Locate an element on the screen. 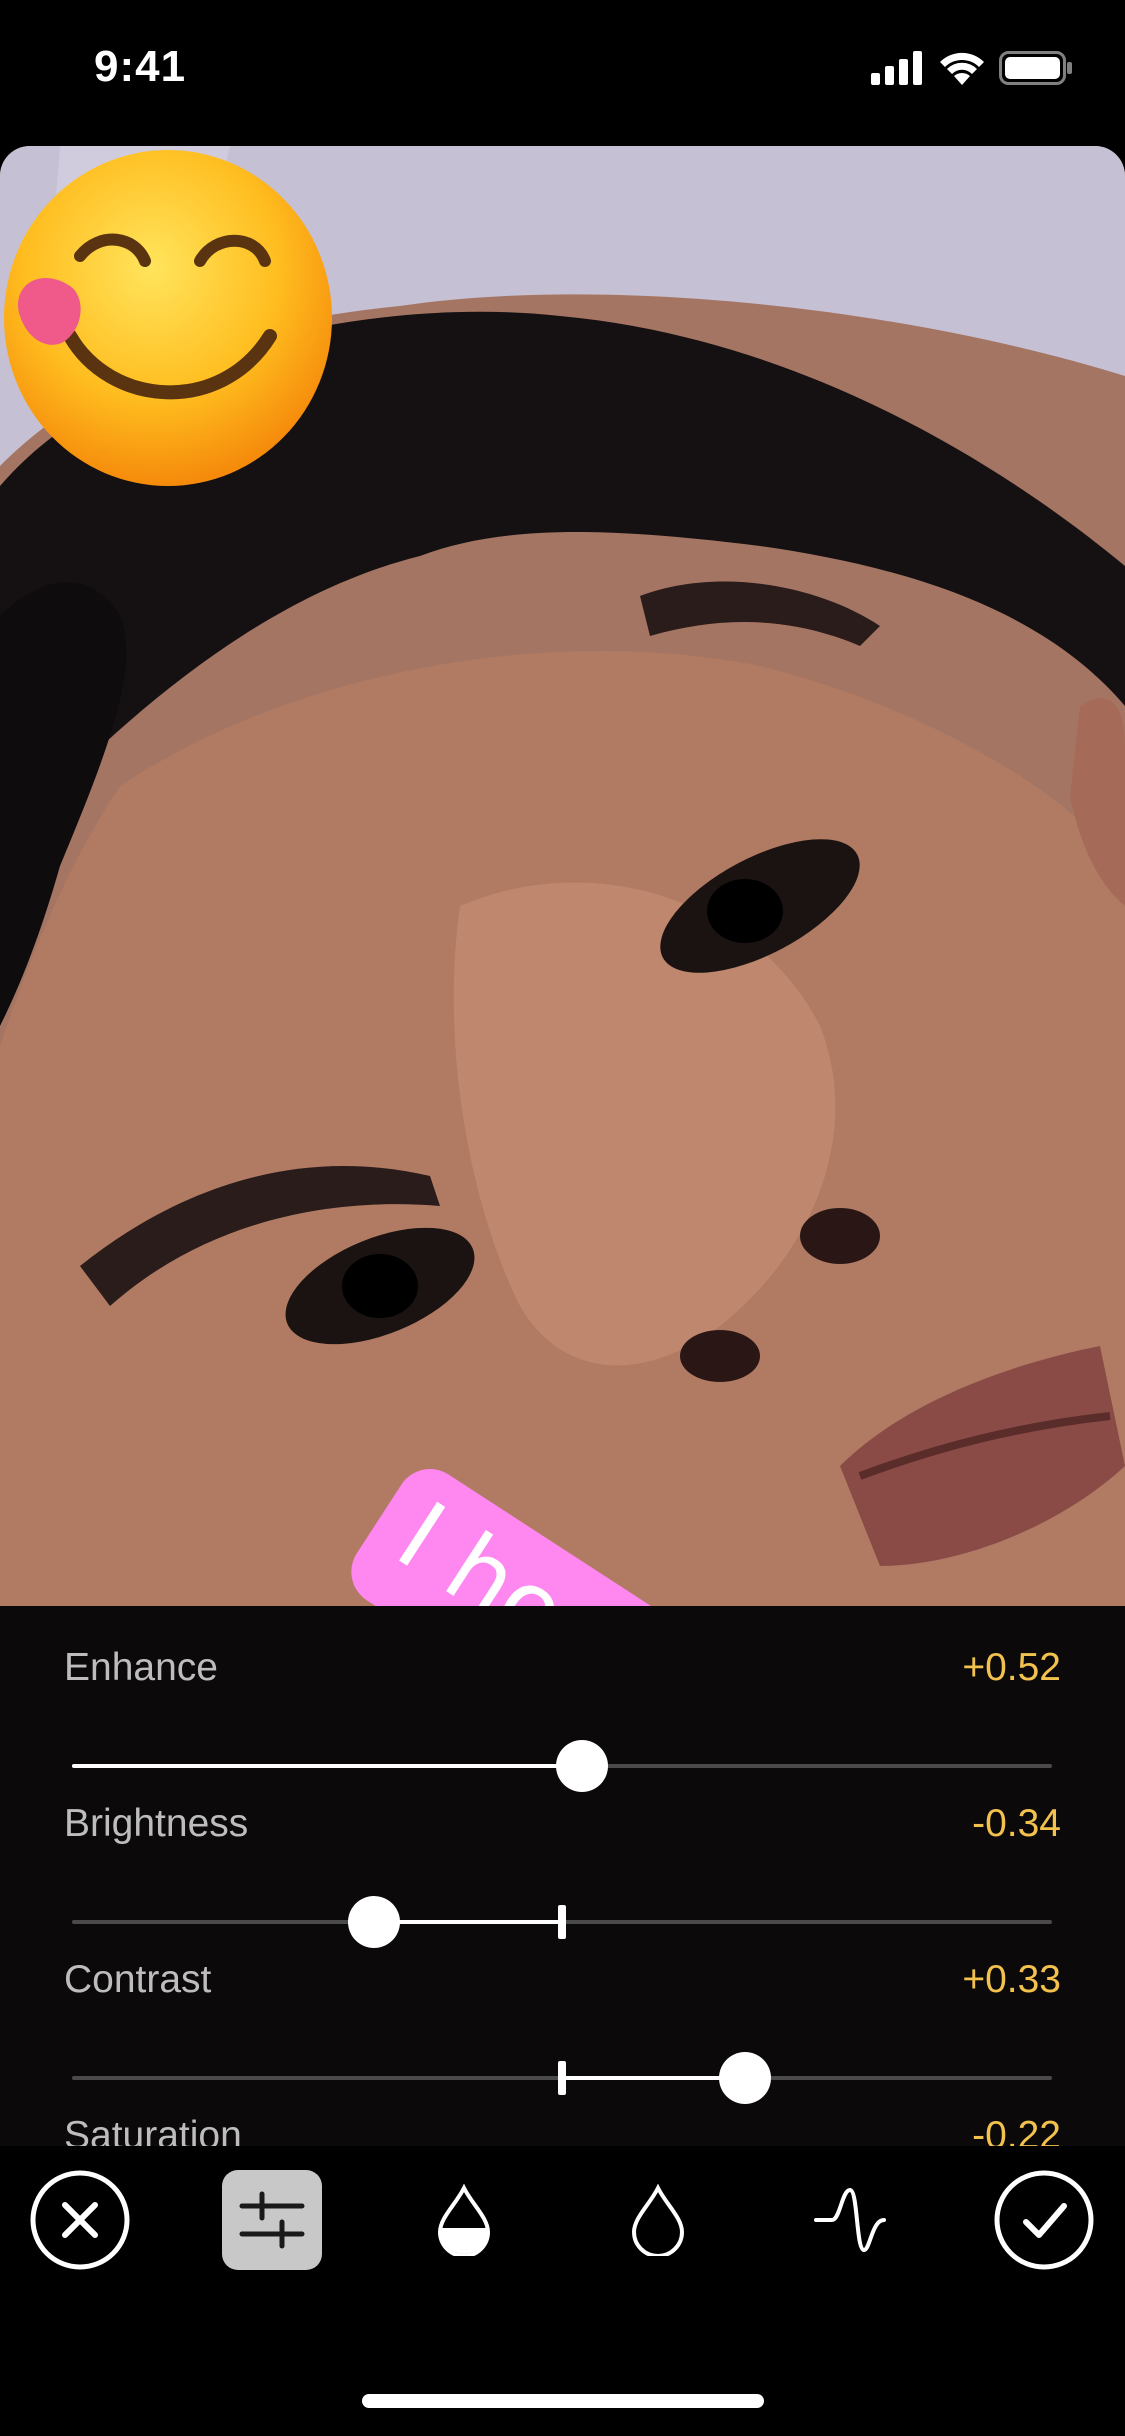  adjustment-brightness: Brightness -0.34 is located at coordinates (562, 1877).